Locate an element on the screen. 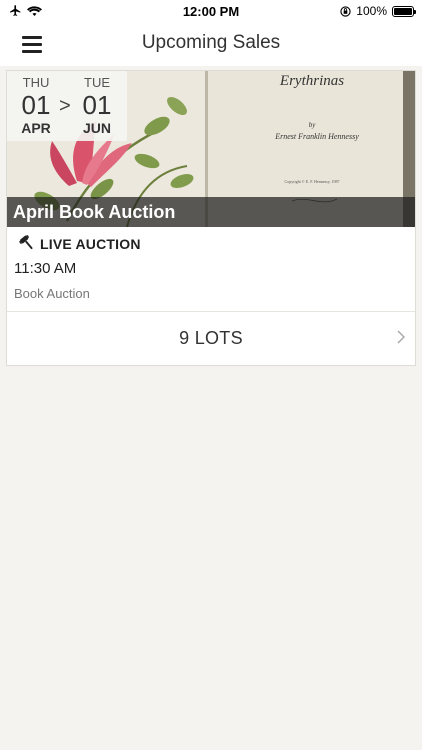  image-book-by: by is located at coordinates (313, 125).